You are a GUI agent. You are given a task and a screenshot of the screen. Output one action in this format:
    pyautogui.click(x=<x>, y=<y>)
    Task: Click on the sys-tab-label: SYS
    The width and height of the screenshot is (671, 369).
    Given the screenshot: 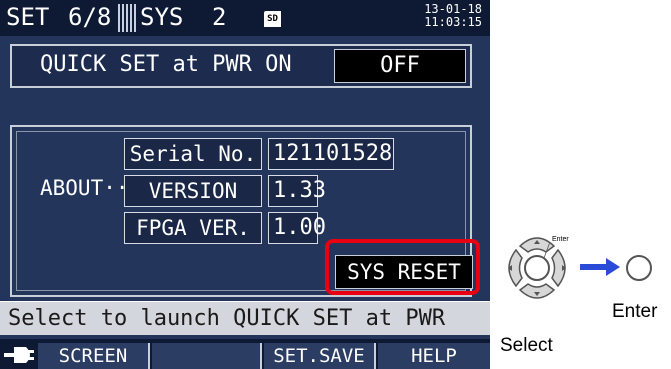 What is the action you would take?
    pyautogui.click(x=162, y=17)
    